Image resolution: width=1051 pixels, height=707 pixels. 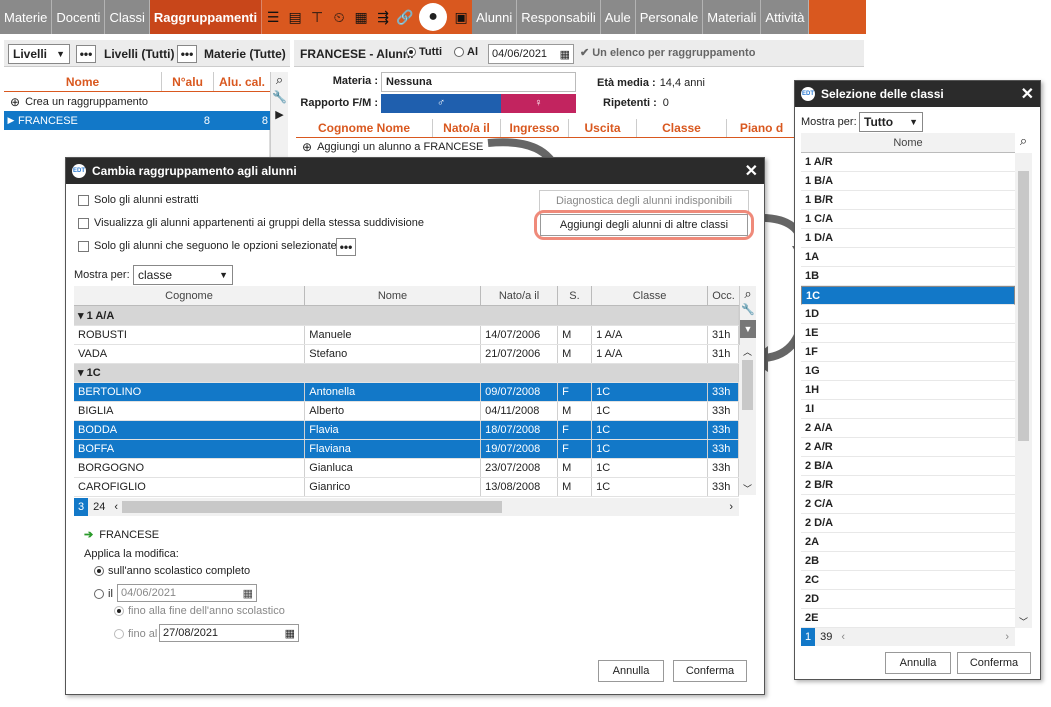 What do you see at coordinates (187, 54) in the screenshot?
I see `subject-options-button: •••` at bounding box center [187, 54].